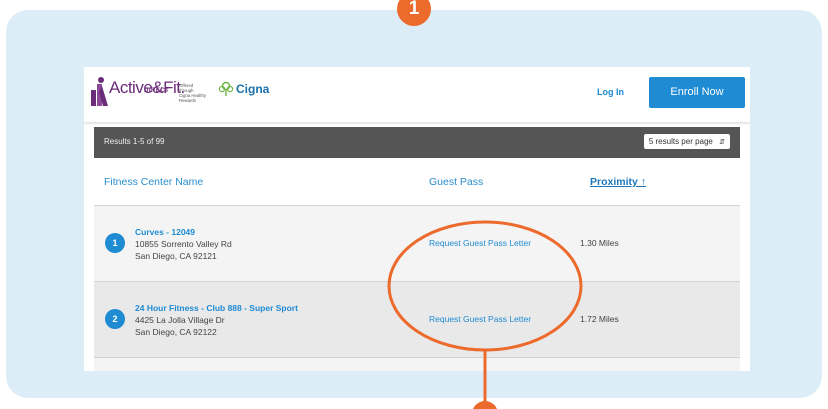 This screenshot has height=409, width=828. Describe the element at coordinates (485, 286) in the screenshot. I see `highlight-circle` at that location.